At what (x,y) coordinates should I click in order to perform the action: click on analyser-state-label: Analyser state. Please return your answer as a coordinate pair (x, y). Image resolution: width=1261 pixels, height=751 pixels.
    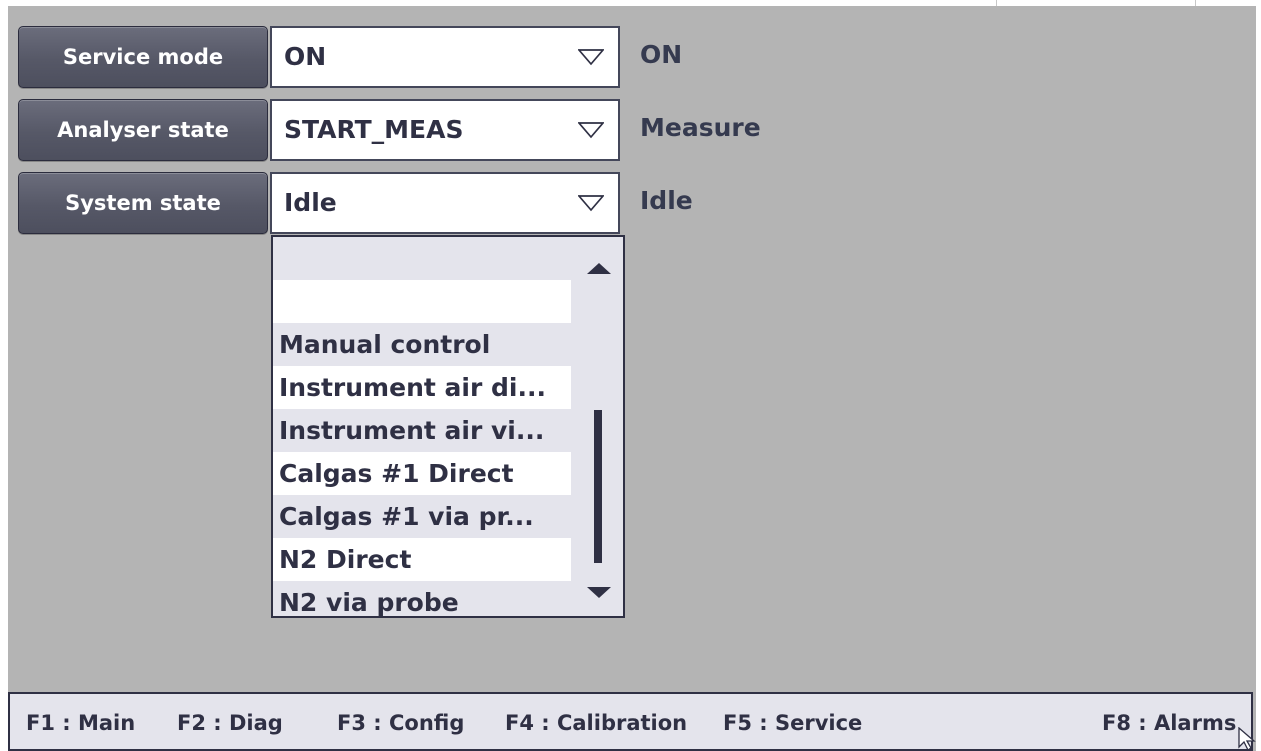
    Looking at the image, I should click on (143, 130).